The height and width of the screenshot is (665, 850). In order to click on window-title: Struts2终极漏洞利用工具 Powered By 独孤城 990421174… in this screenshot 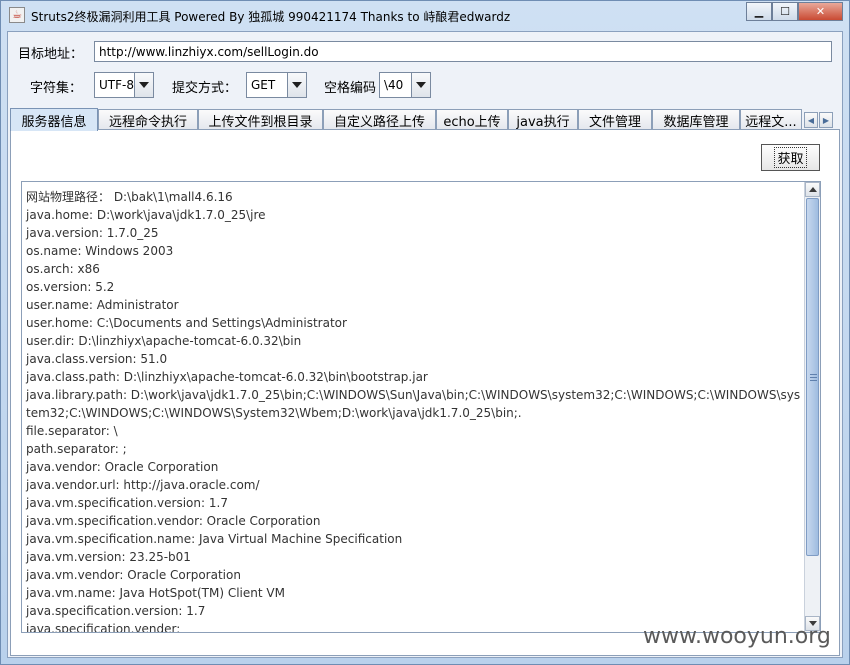, I will do `click(271, 17)`.